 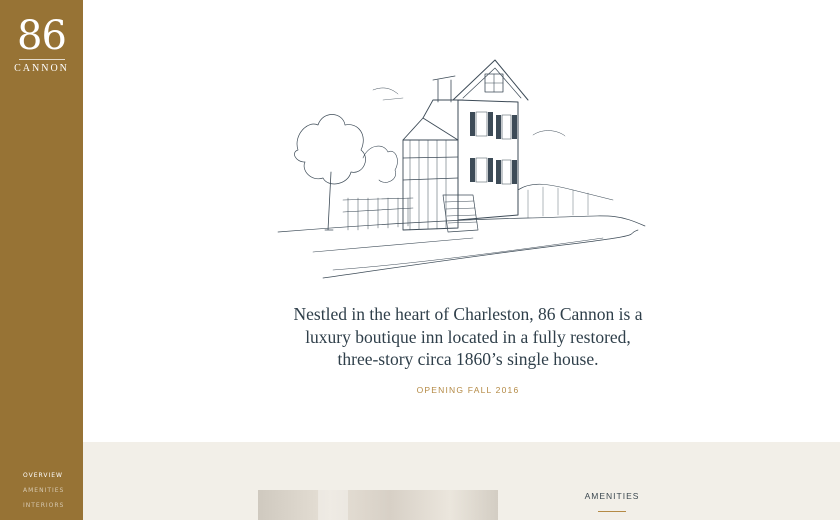 What do you see at coordinates (468, 390) in the screenshot?
I see `opening-date: OPENING FALL 2016` at bounding box center [468, 390].